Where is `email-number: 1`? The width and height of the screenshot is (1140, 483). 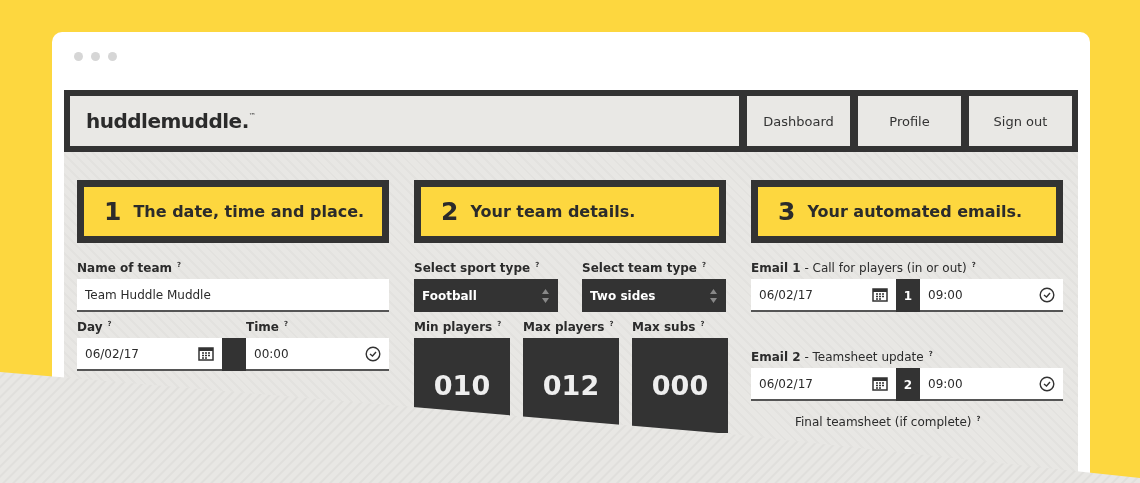
email-number: 1 is located at coordinates (908, 295).